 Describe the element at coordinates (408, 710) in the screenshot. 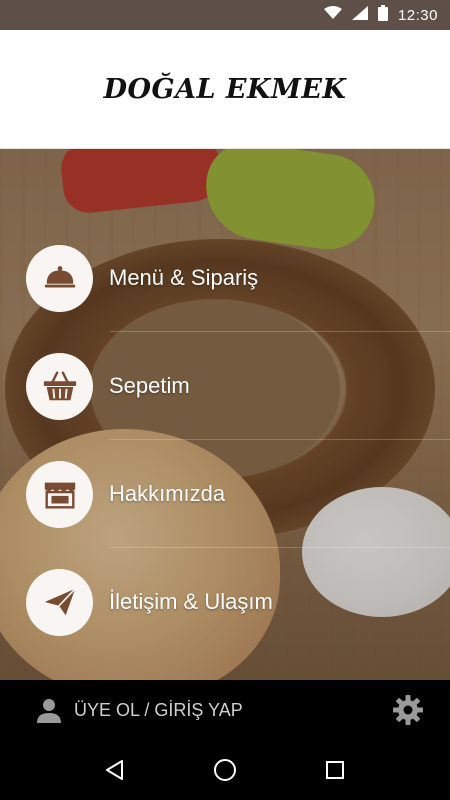

I see `gear-icon` at that location.